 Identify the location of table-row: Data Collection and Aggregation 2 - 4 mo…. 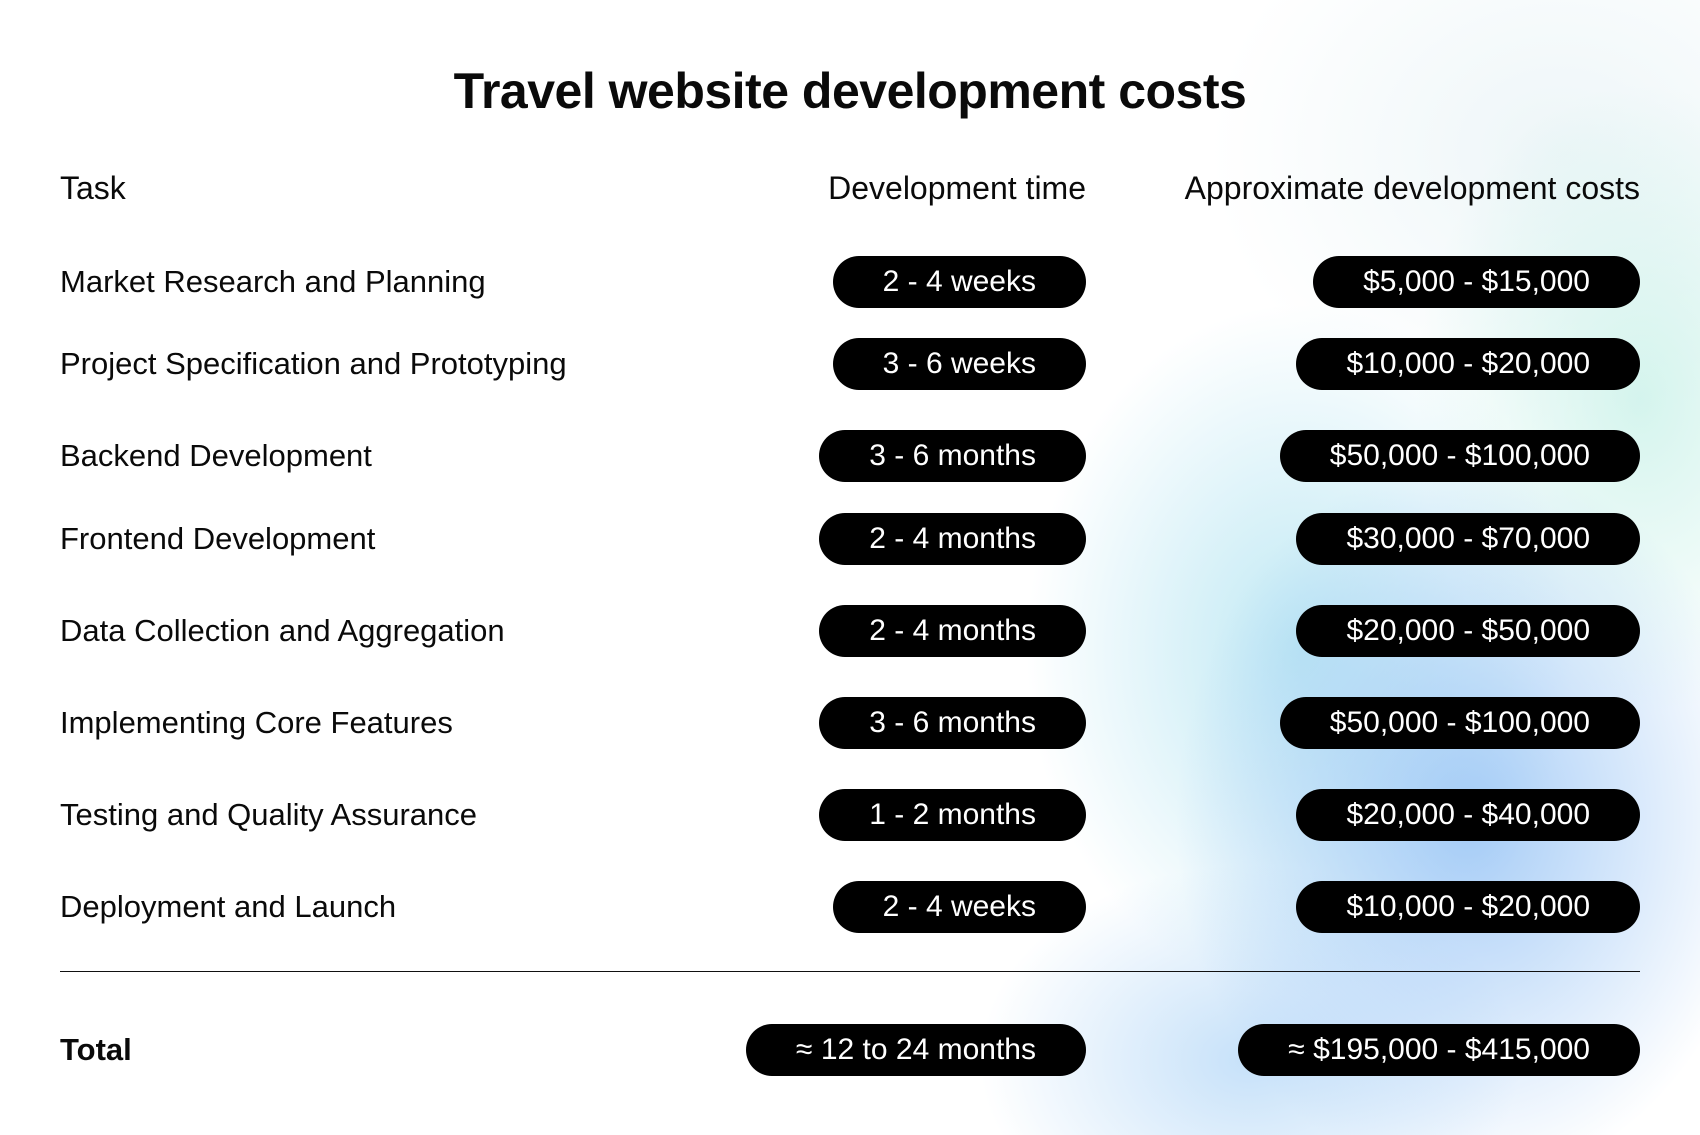
(850, 631).